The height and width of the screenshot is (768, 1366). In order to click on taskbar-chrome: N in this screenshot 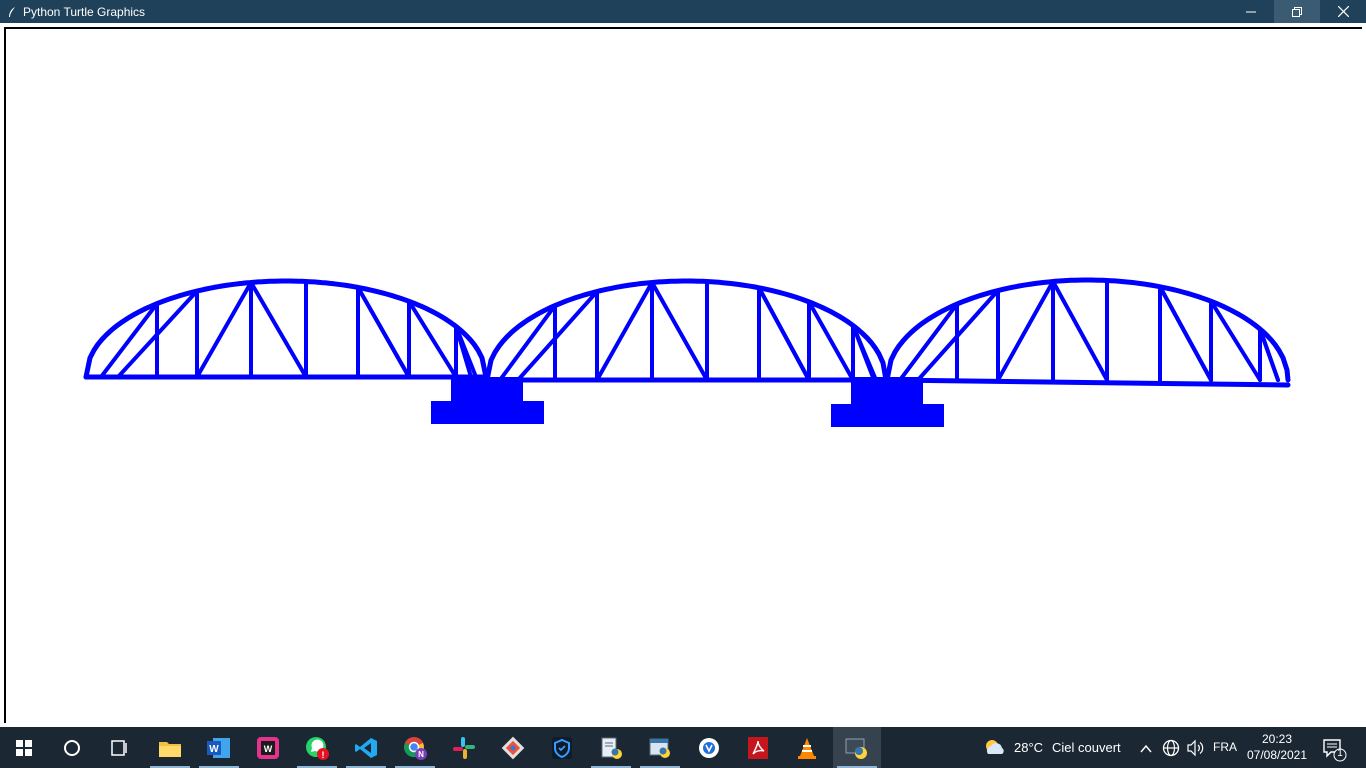, I will do `click(415, 747)`.